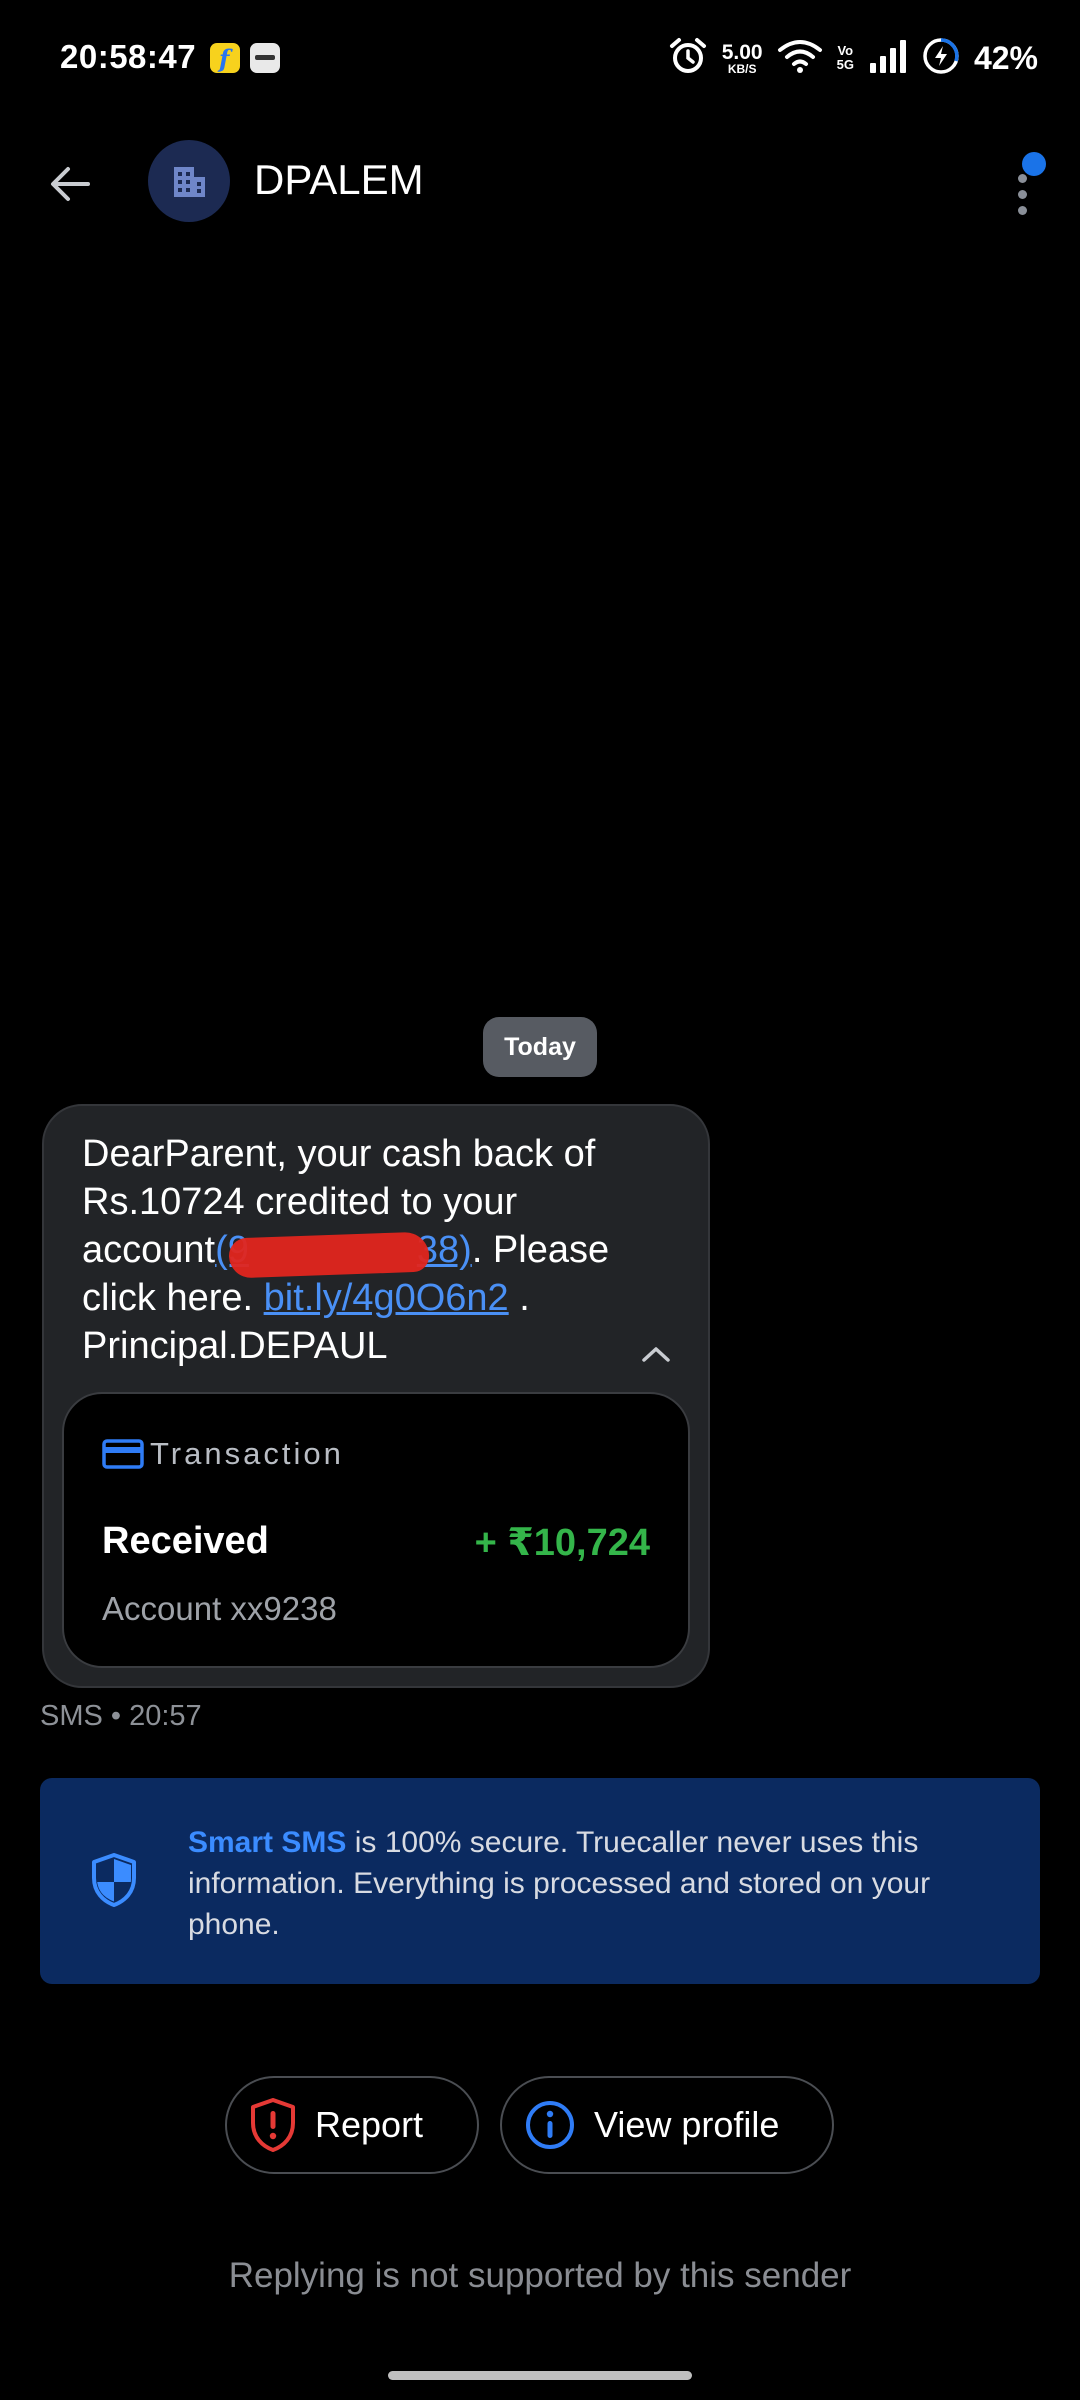 The height and width of the screenshot is (2400, 1080). I want to click on report-label: Report, so click(369, 2124).